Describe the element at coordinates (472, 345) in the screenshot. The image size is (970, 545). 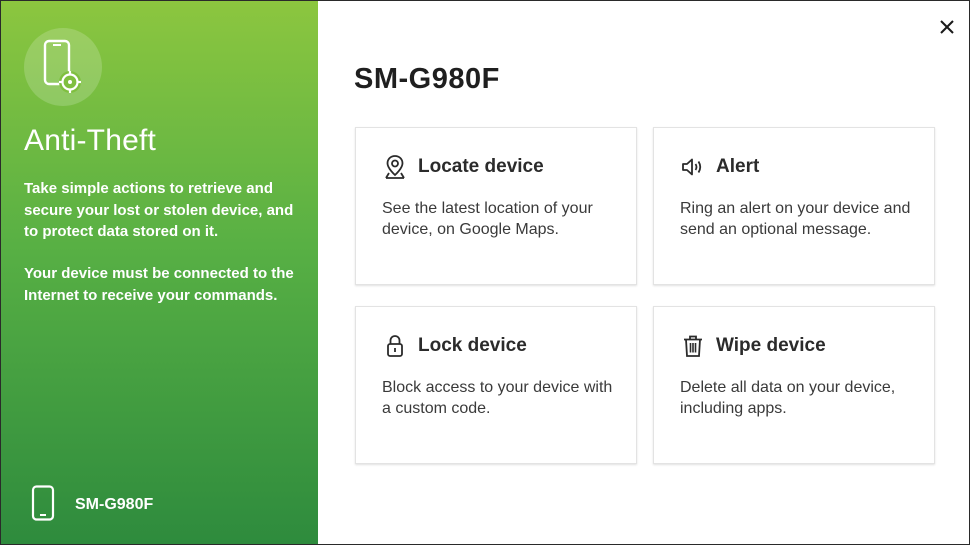
I see `lock-device-title: Lock device` at that location.